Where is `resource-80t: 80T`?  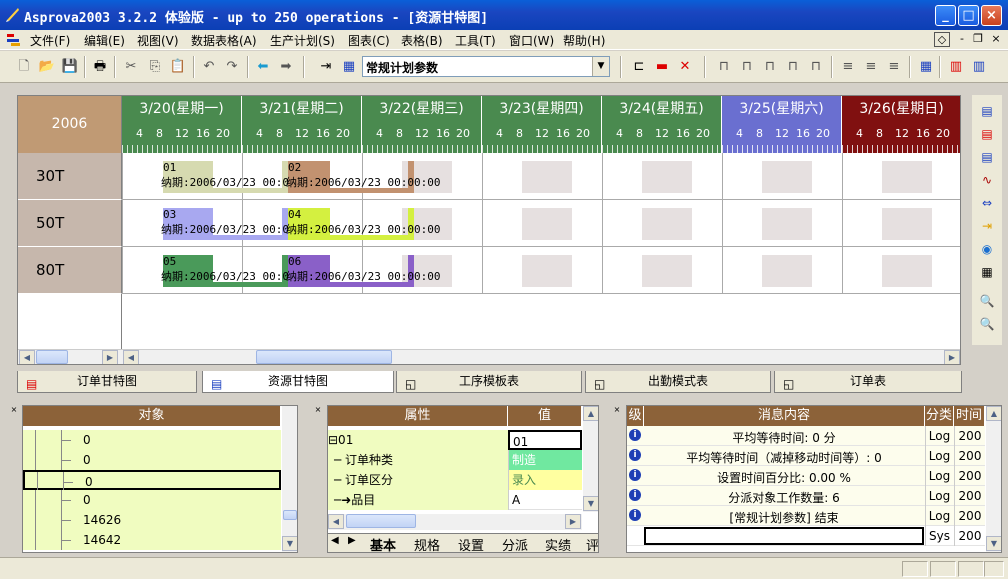
resource-80t: 80T is located at coordinates (70, 270).